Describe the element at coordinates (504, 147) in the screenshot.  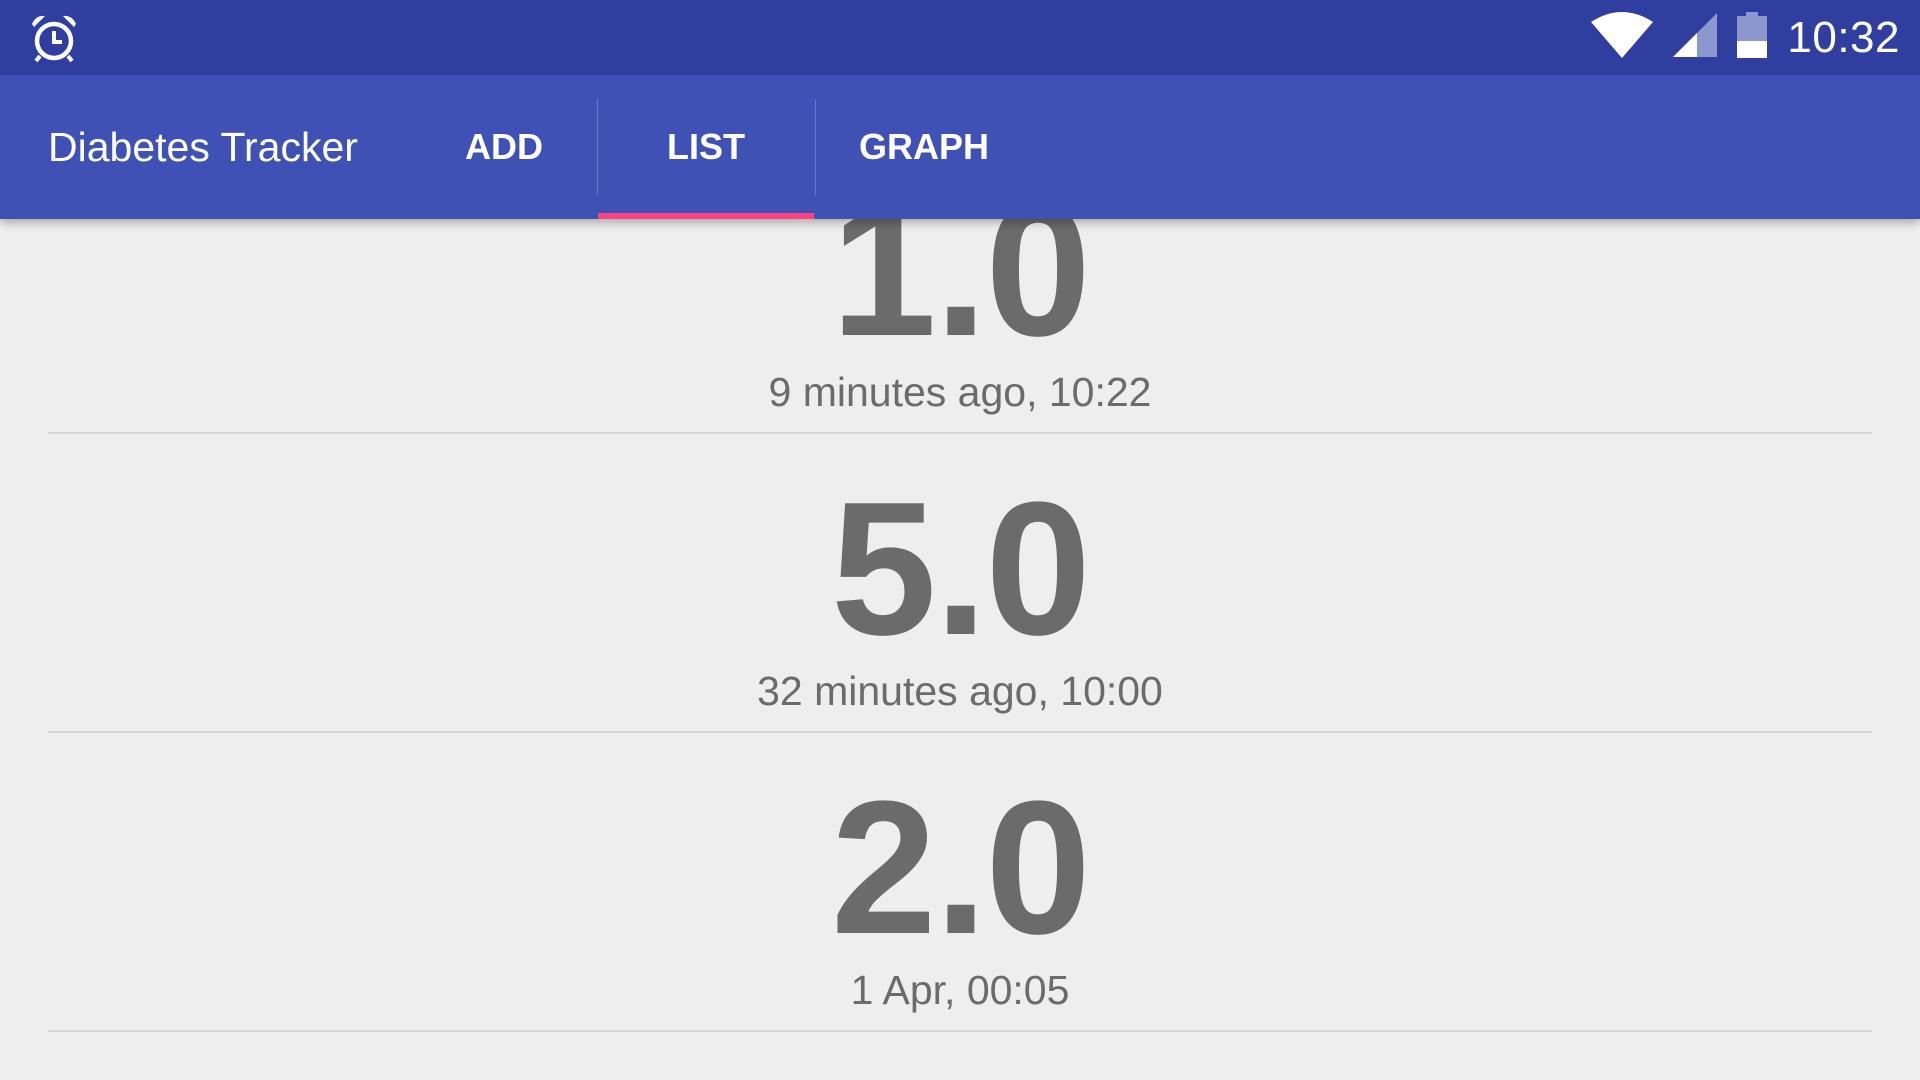
I see `tab-add: ADD` at that location.